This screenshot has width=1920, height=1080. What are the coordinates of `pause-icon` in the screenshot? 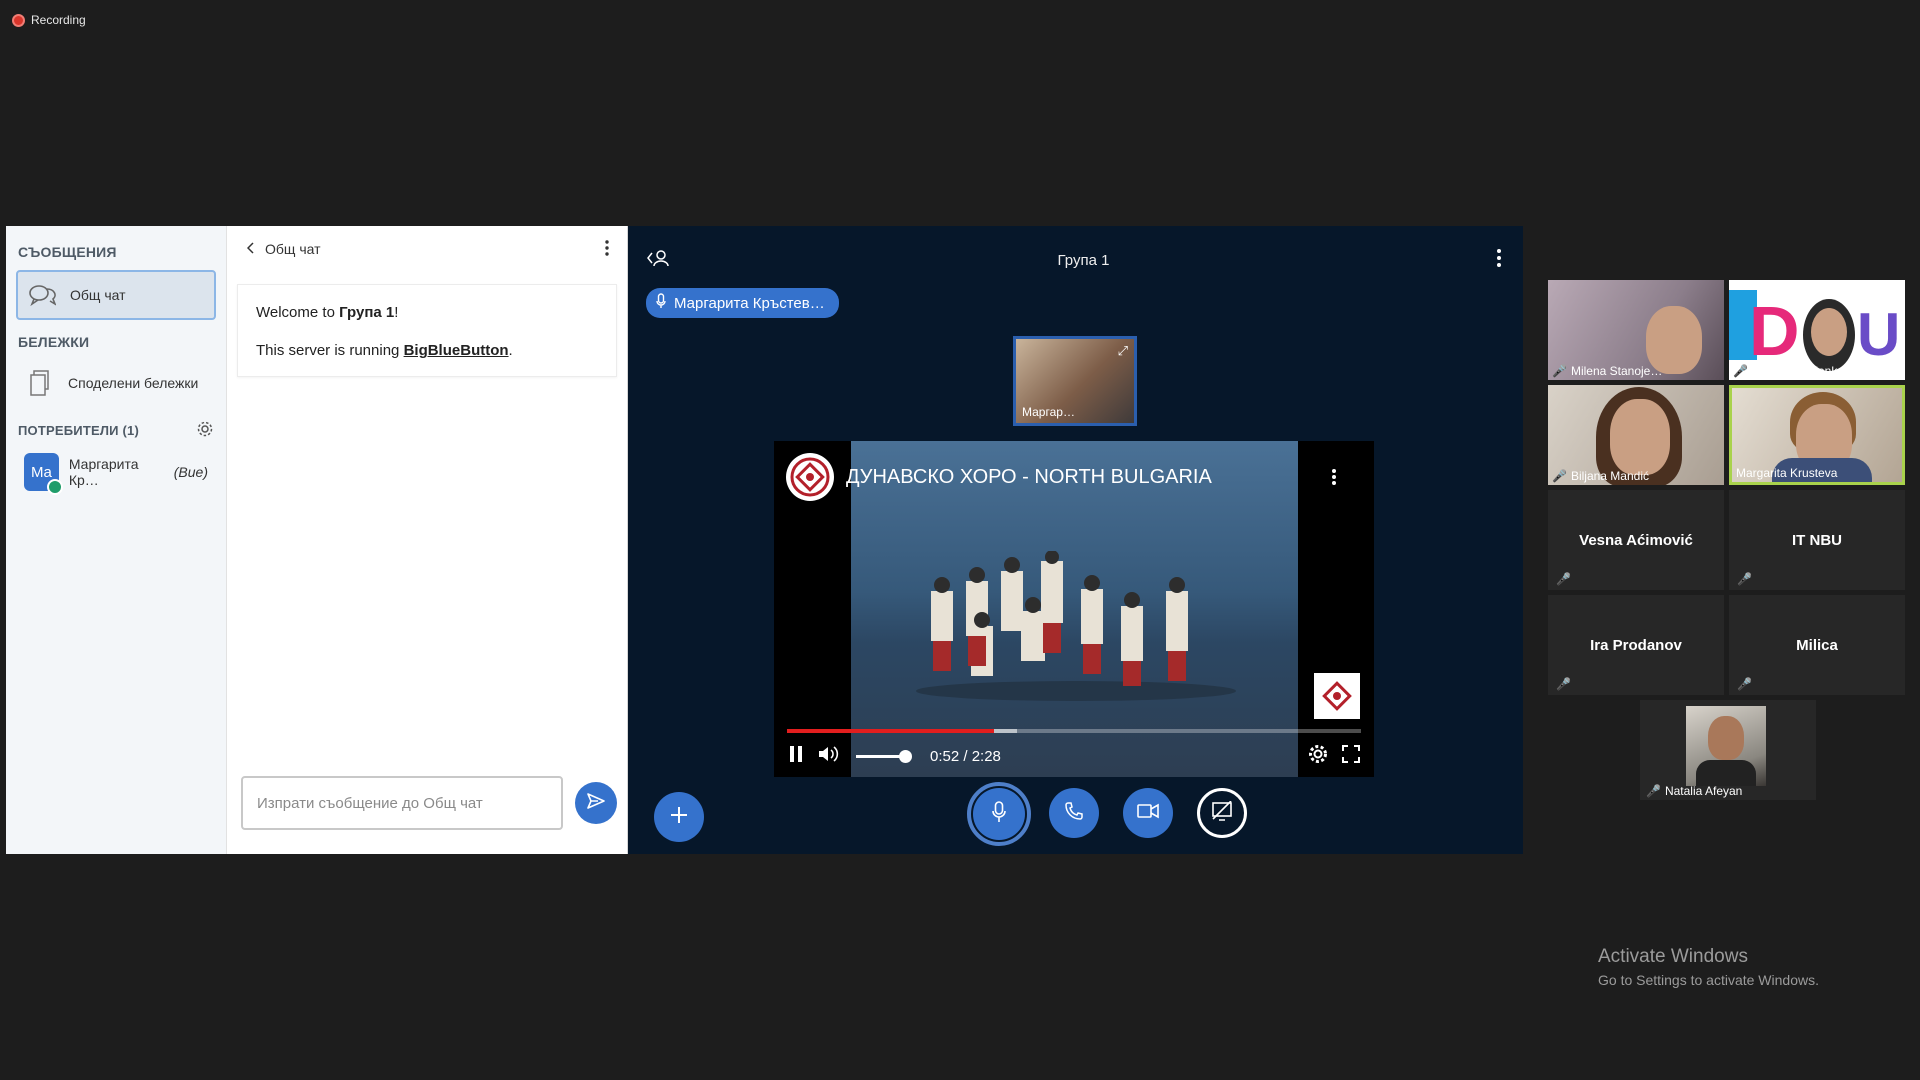 It's located at (796, 756).